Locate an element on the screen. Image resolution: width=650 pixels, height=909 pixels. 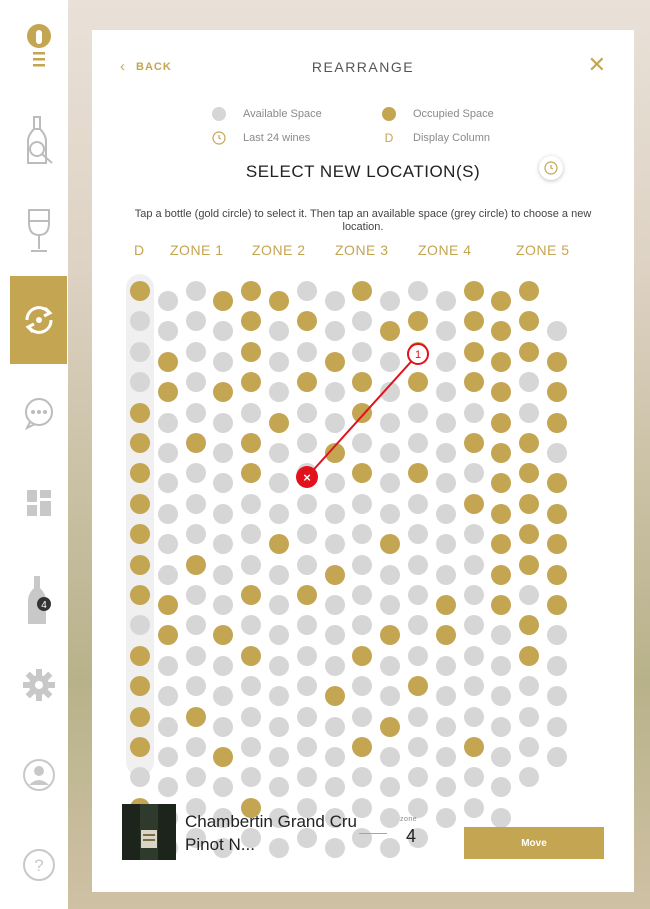
wine-menu-icon is located at coordinates (38, 45).